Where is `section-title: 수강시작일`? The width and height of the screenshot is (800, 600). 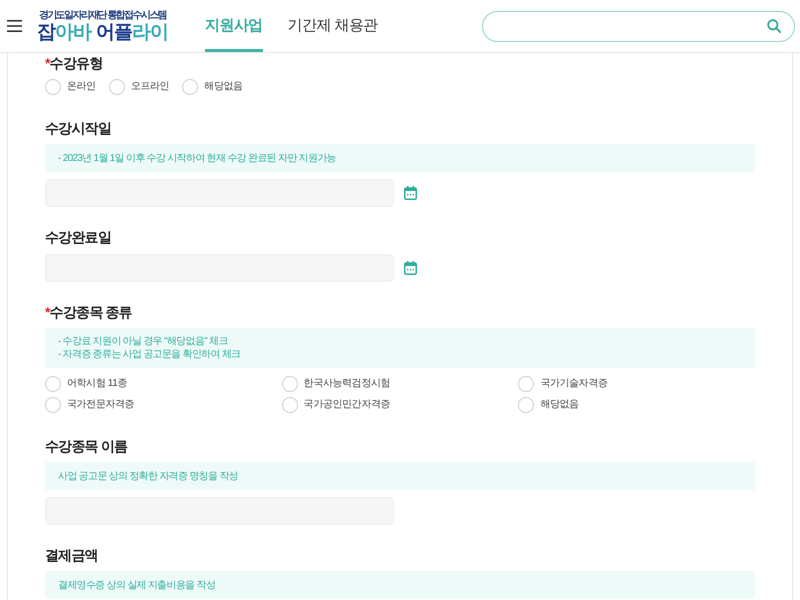
section-title: 수강시작일 is located at coordinates (78, 128).